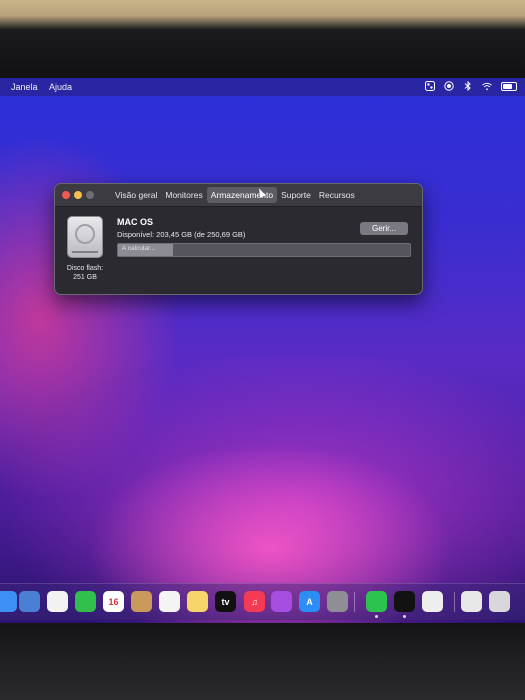  What do you see at coordinates (169, 601) in the screenshot?
I see `reminders-icon` at bounding box center [169, 601].